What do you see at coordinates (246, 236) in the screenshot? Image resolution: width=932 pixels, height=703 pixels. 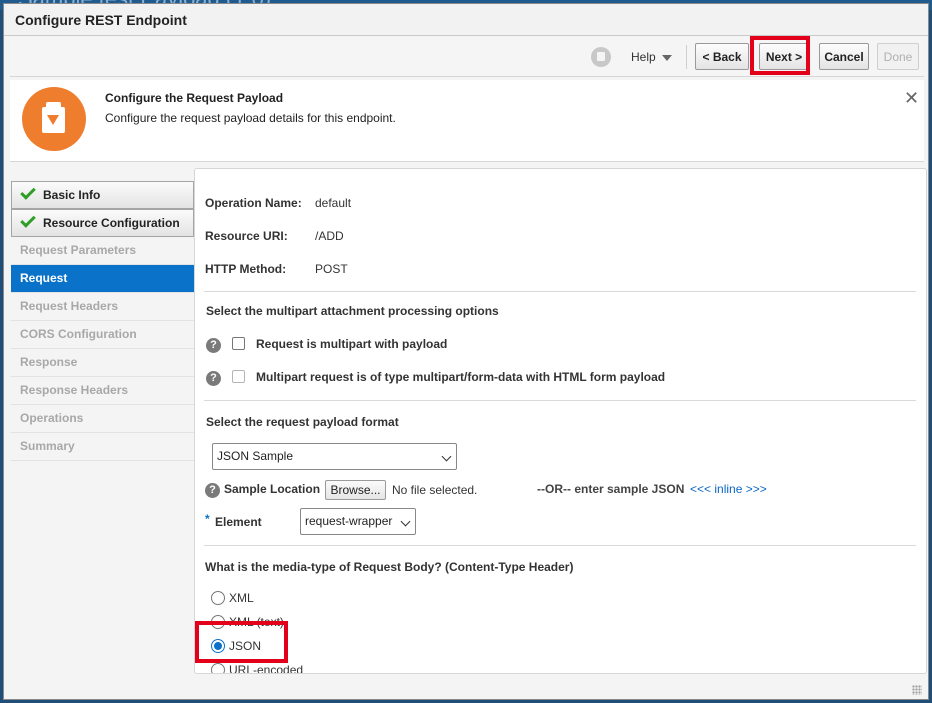 I see `resource-uri-label: Resource URI:` at bounding box center [246, 236].